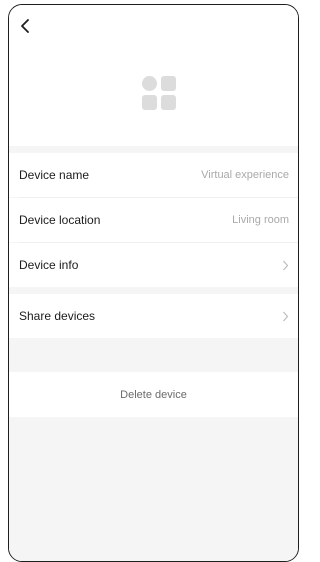  Describe the element at coordinates (153, 175) in the screenshot. I see `device-name-row: Device name Virtual experience` at that location.